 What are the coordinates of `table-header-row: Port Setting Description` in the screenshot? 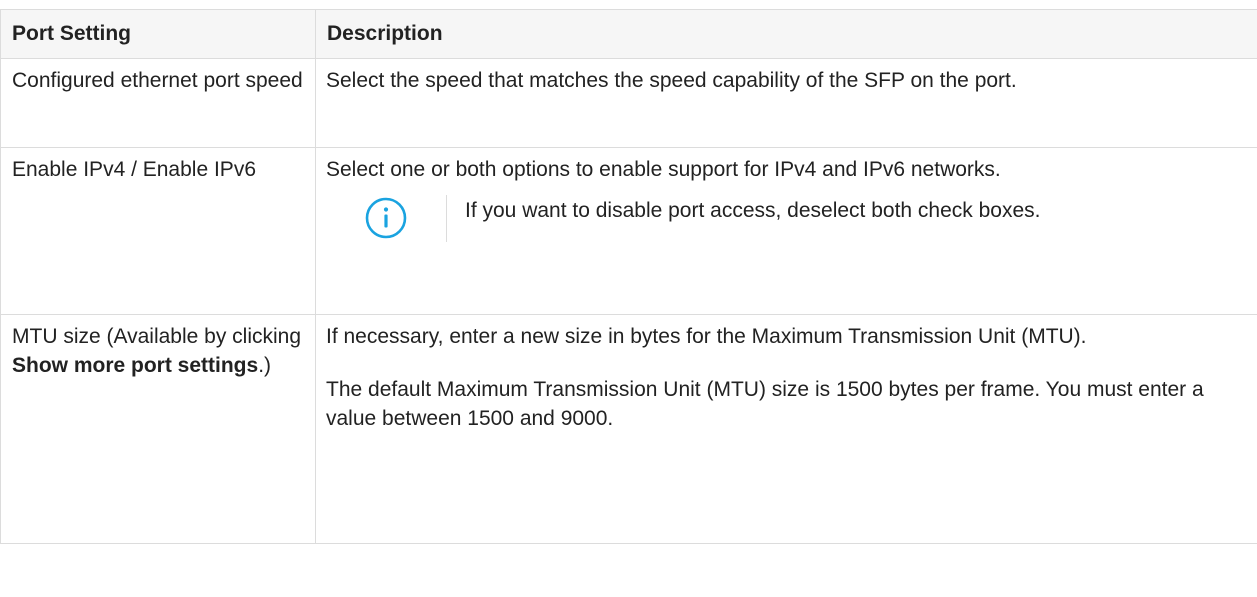 It's located at (628, 34).